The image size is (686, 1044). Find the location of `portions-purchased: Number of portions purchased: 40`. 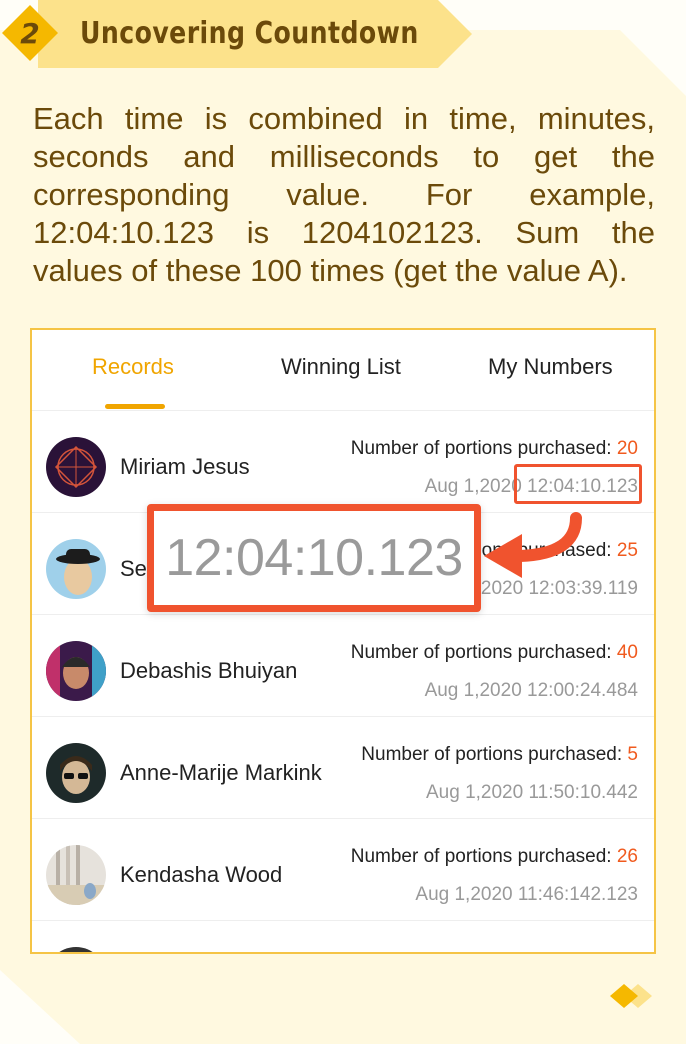

portions-purchased: Number of portions purchased: 40 is located at coordinates (494, 652).